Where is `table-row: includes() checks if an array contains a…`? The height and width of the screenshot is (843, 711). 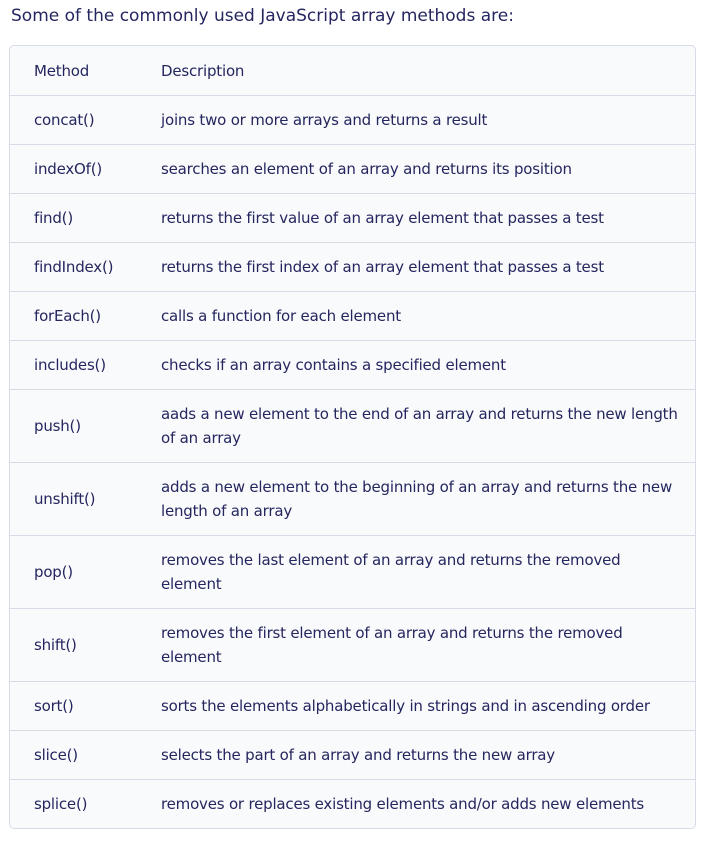 table-row: includes() checks if an array contains a… is located at coordinates (352, 365).